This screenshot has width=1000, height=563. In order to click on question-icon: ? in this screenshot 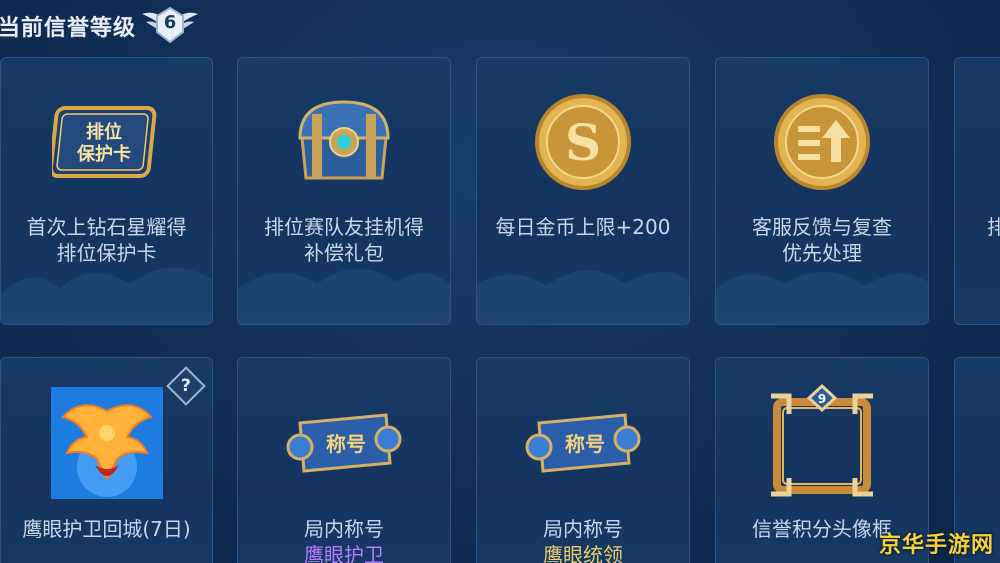, I will do `click(186, 386)`.